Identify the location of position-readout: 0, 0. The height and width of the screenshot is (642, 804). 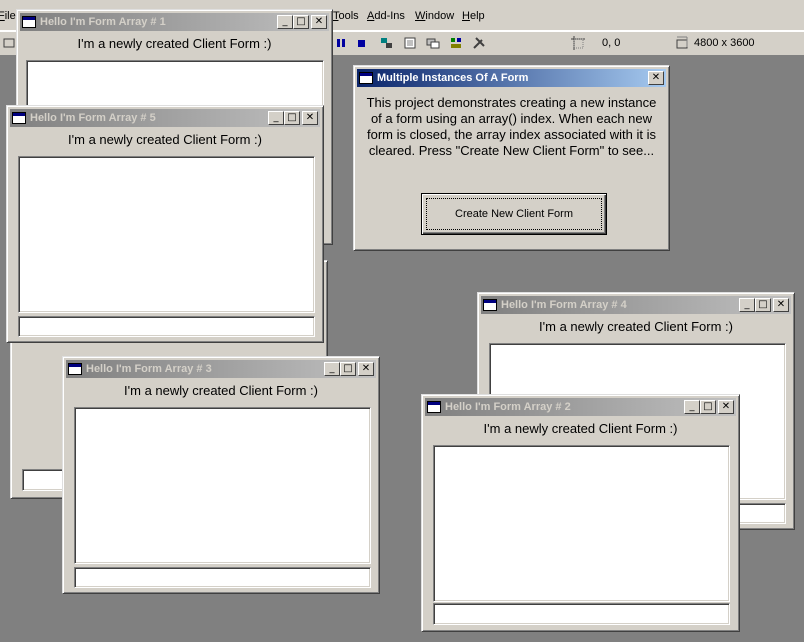
(611, 43).